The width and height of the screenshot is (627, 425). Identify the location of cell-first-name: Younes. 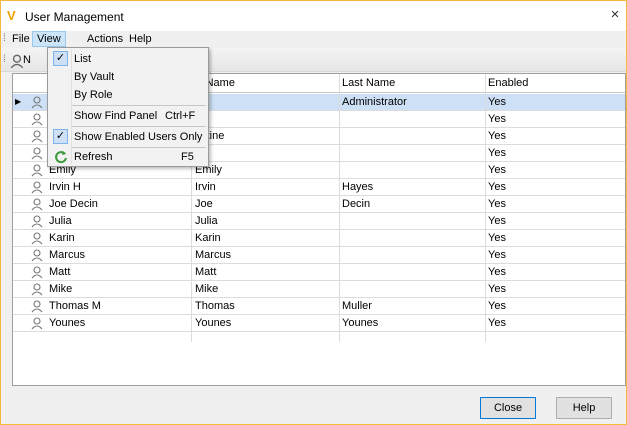
(213, 323).